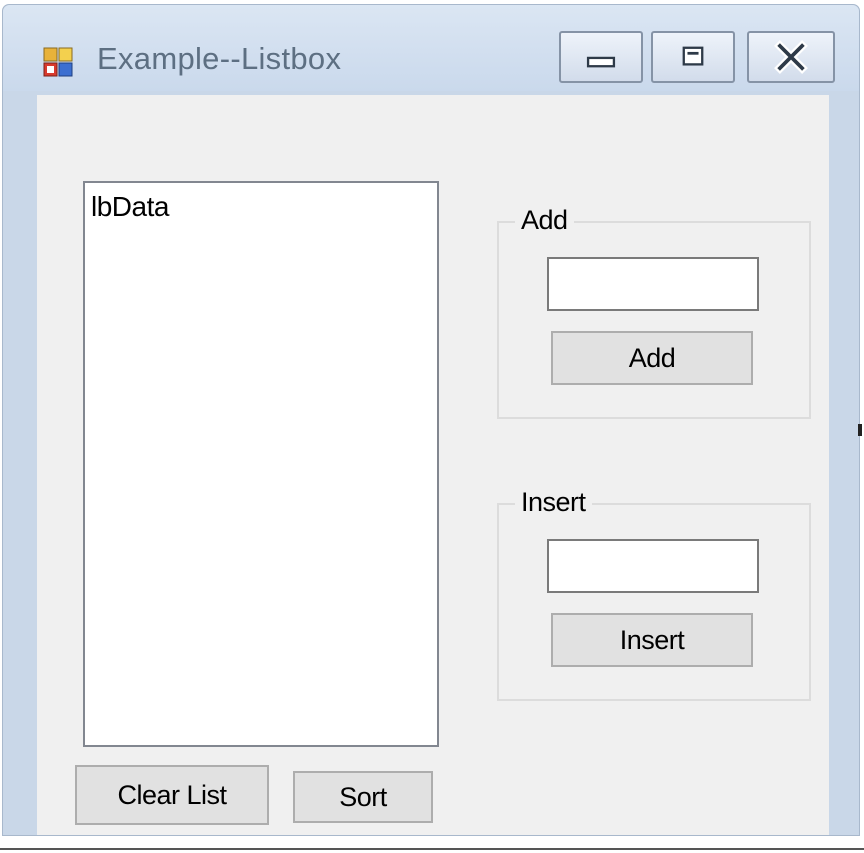 The width and height of the screenshot is (864, 853). I want to click on app-window-icon, so click(58, 62).